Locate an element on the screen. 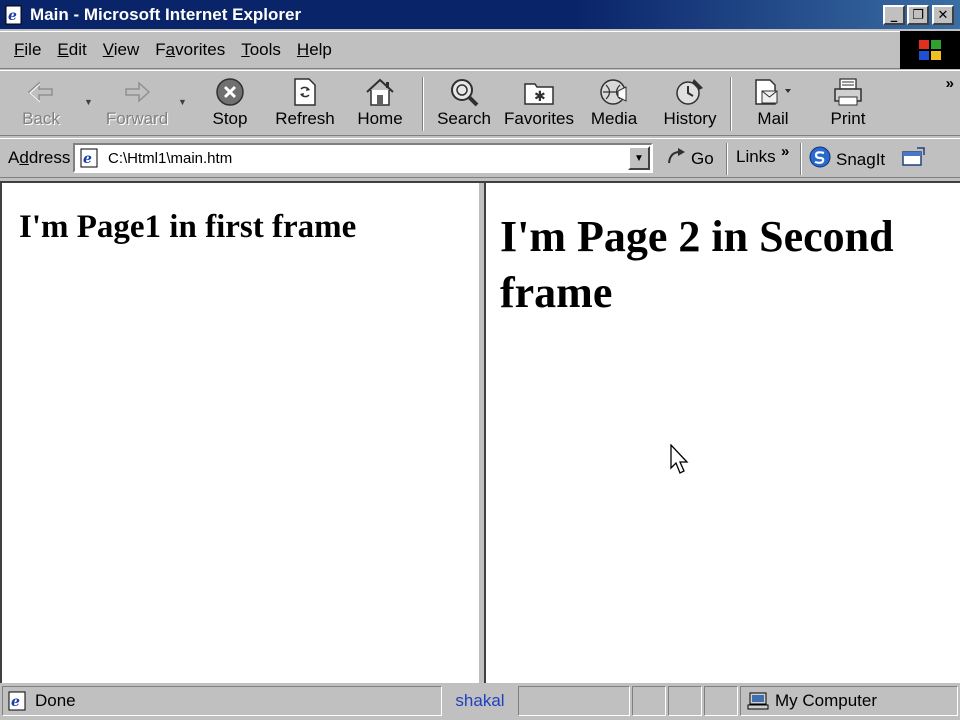 Image resolution: width=960 pixels, height=720 pixels. my-computer-icon is located at coordinates (758, 701).